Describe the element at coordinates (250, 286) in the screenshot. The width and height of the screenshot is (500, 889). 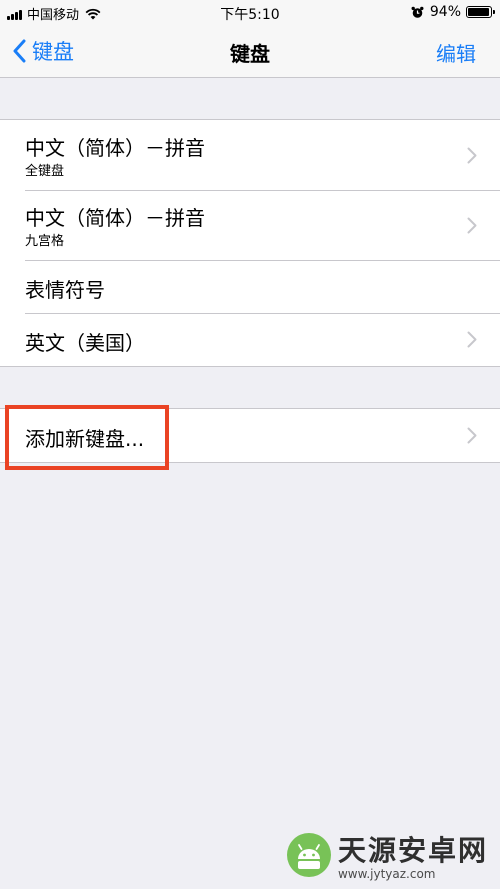
I see `keyboard-row-emoji: 表情符号` at that location.